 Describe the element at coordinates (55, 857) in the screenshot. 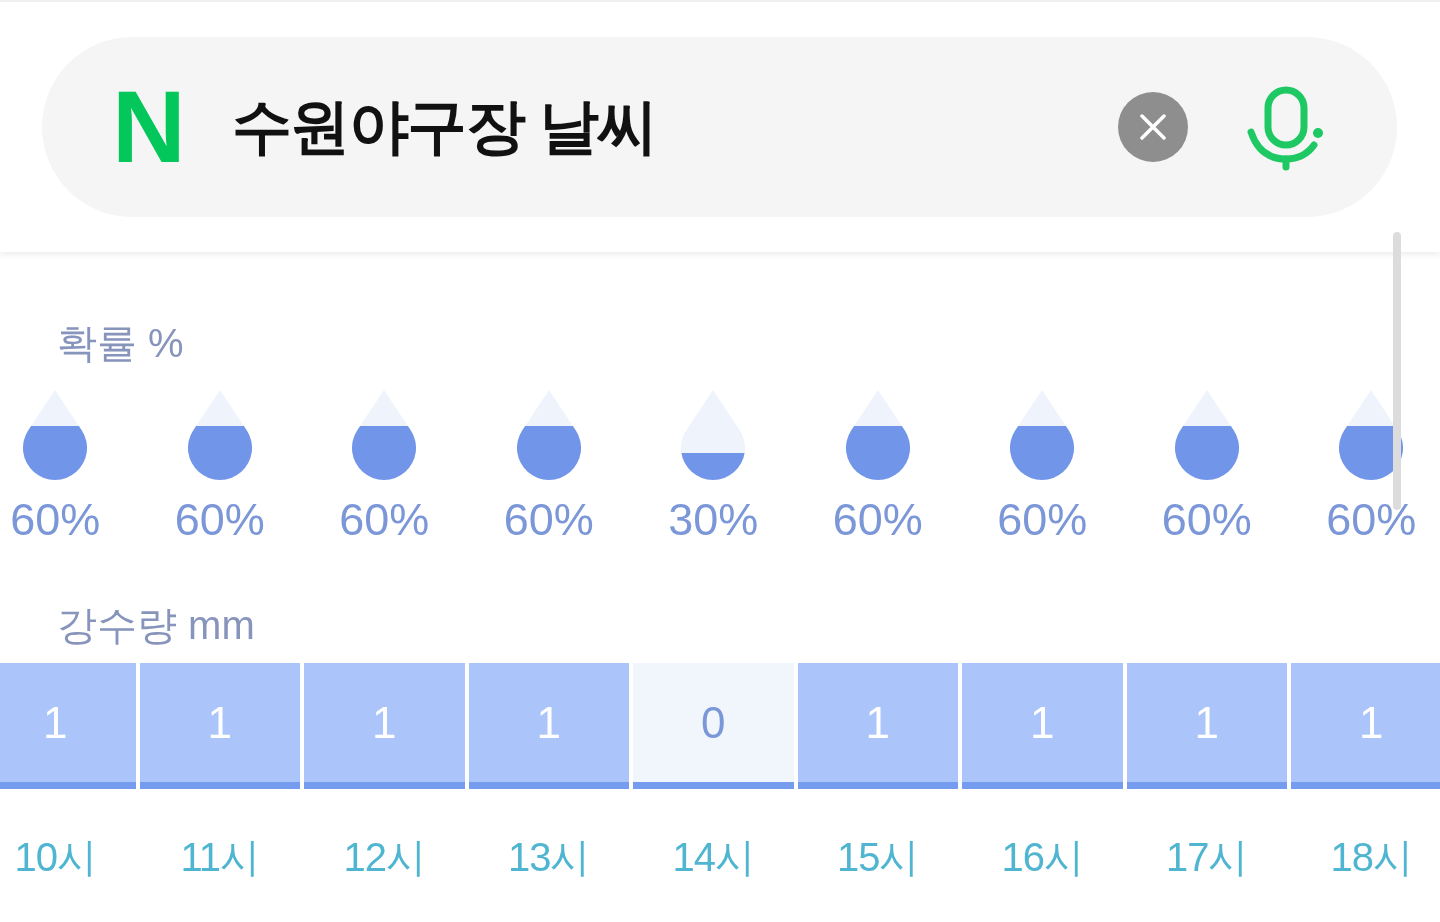

I see `hour-label: 10시` at that location.